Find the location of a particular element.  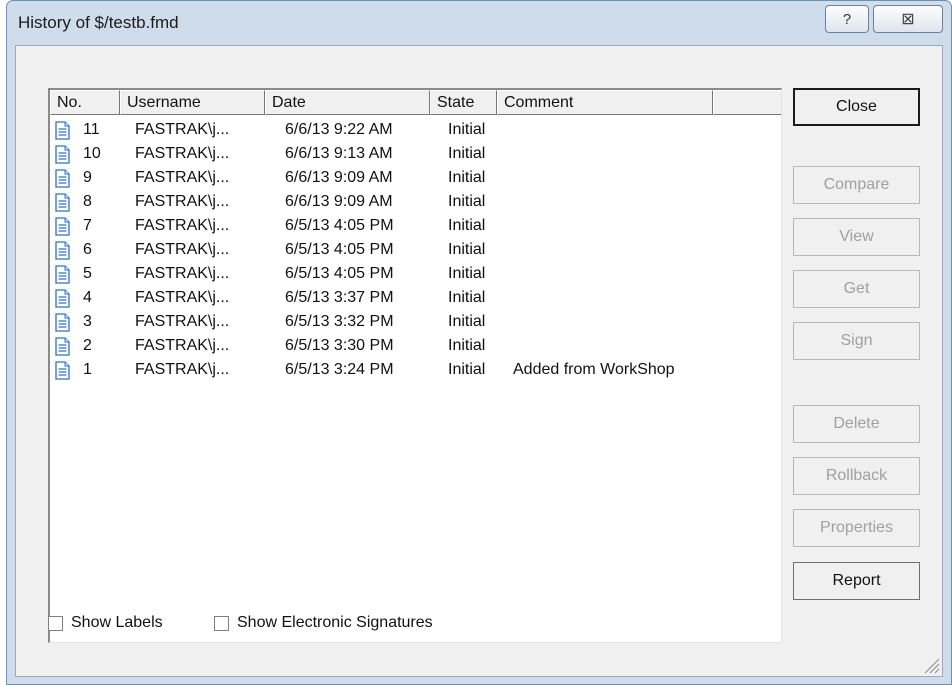

cell-no: 5 is located at coordinates (87, 273).